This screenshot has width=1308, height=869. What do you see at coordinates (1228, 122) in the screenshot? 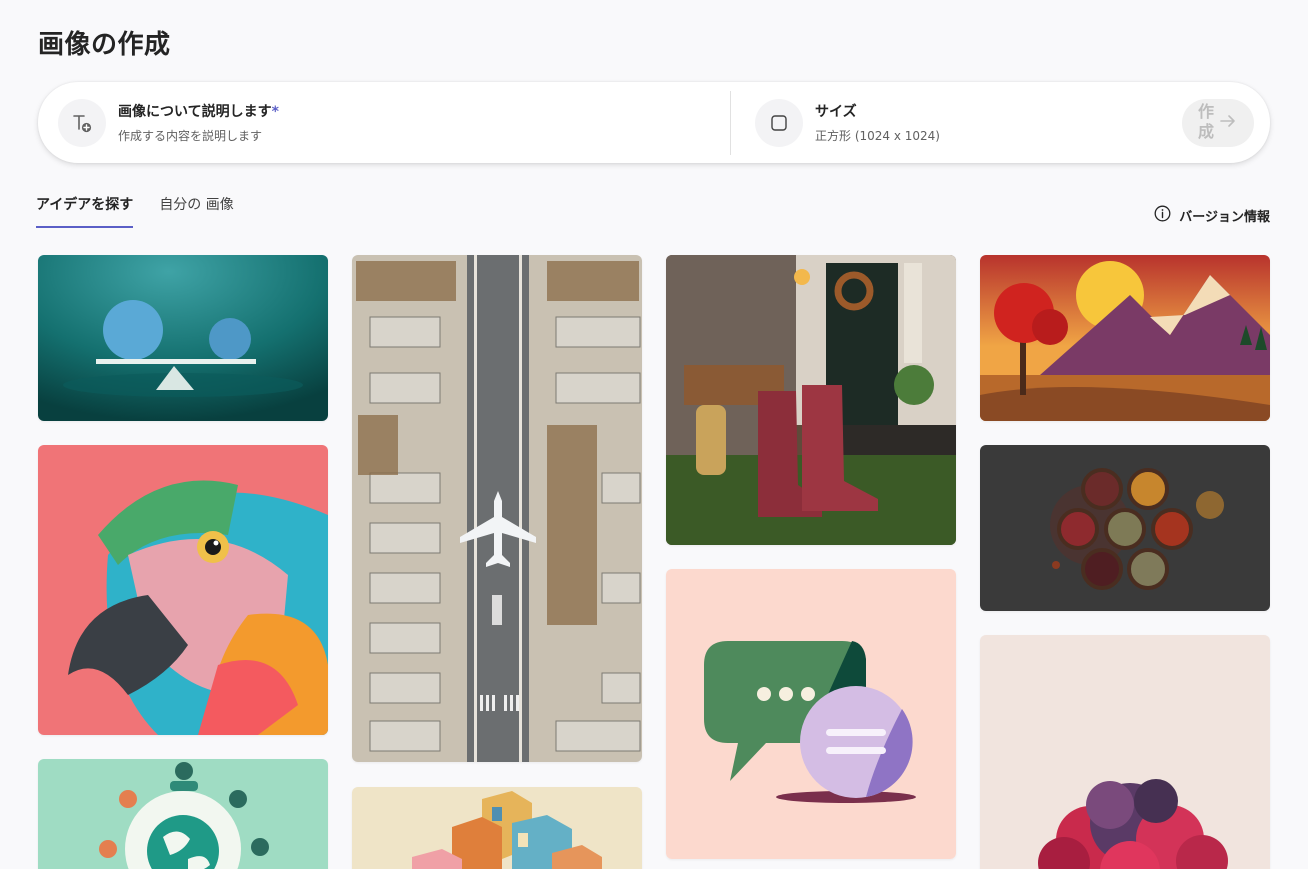
I see `arrow-right-icon` at bounding box center [1228, 122].